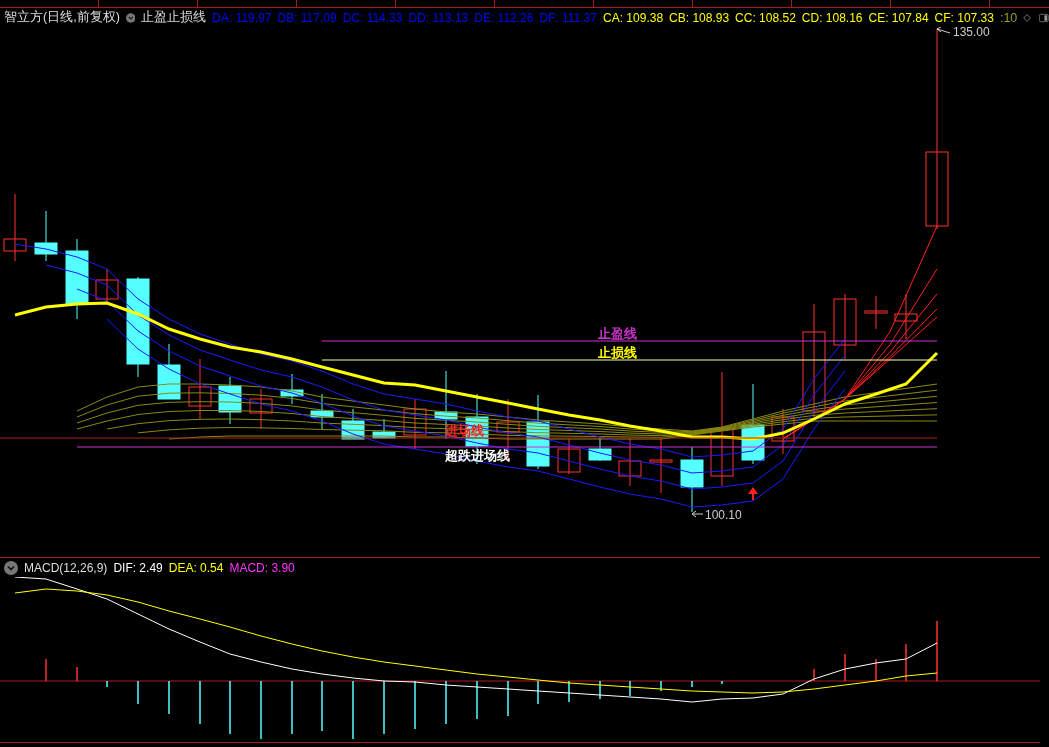  What do you see at coordinates (66, 567) in the screenshot?
I see `macd-title: MACD(12,26,9)` at bounding box center [66, 567].